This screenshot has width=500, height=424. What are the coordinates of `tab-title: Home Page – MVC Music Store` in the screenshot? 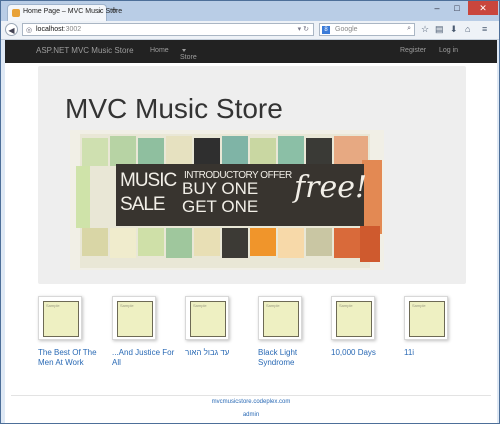 It's located at (73, 11).